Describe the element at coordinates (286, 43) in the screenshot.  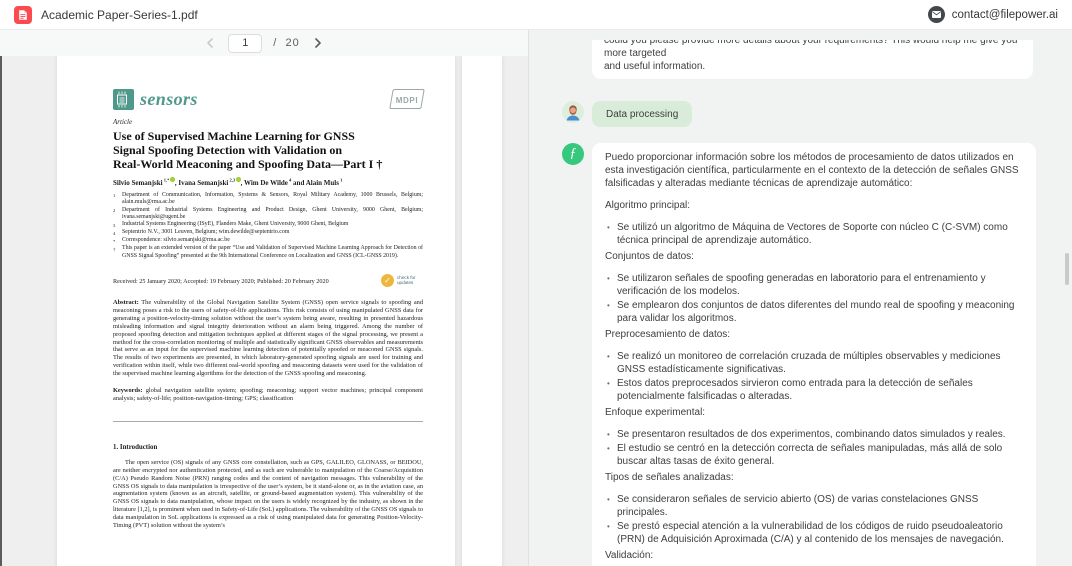
I see `page-count: / 20` at that location.